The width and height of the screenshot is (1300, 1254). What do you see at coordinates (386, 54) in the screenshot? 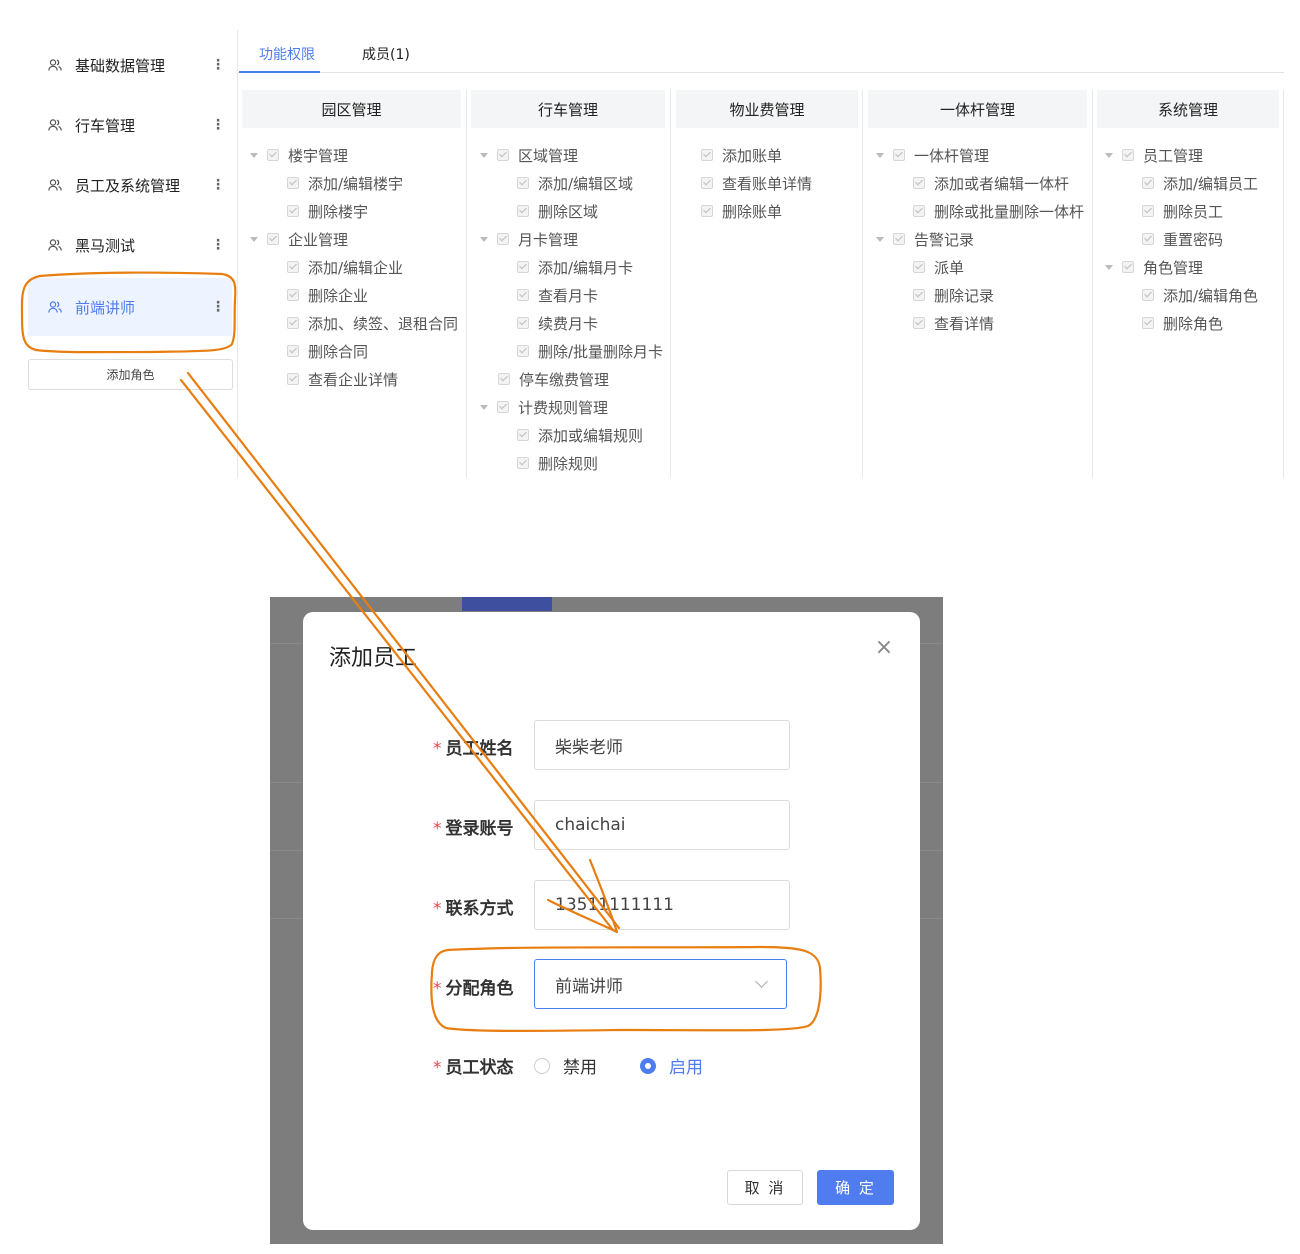
I see `tab-members: 成员(1)` at bounding box center [386, 54].